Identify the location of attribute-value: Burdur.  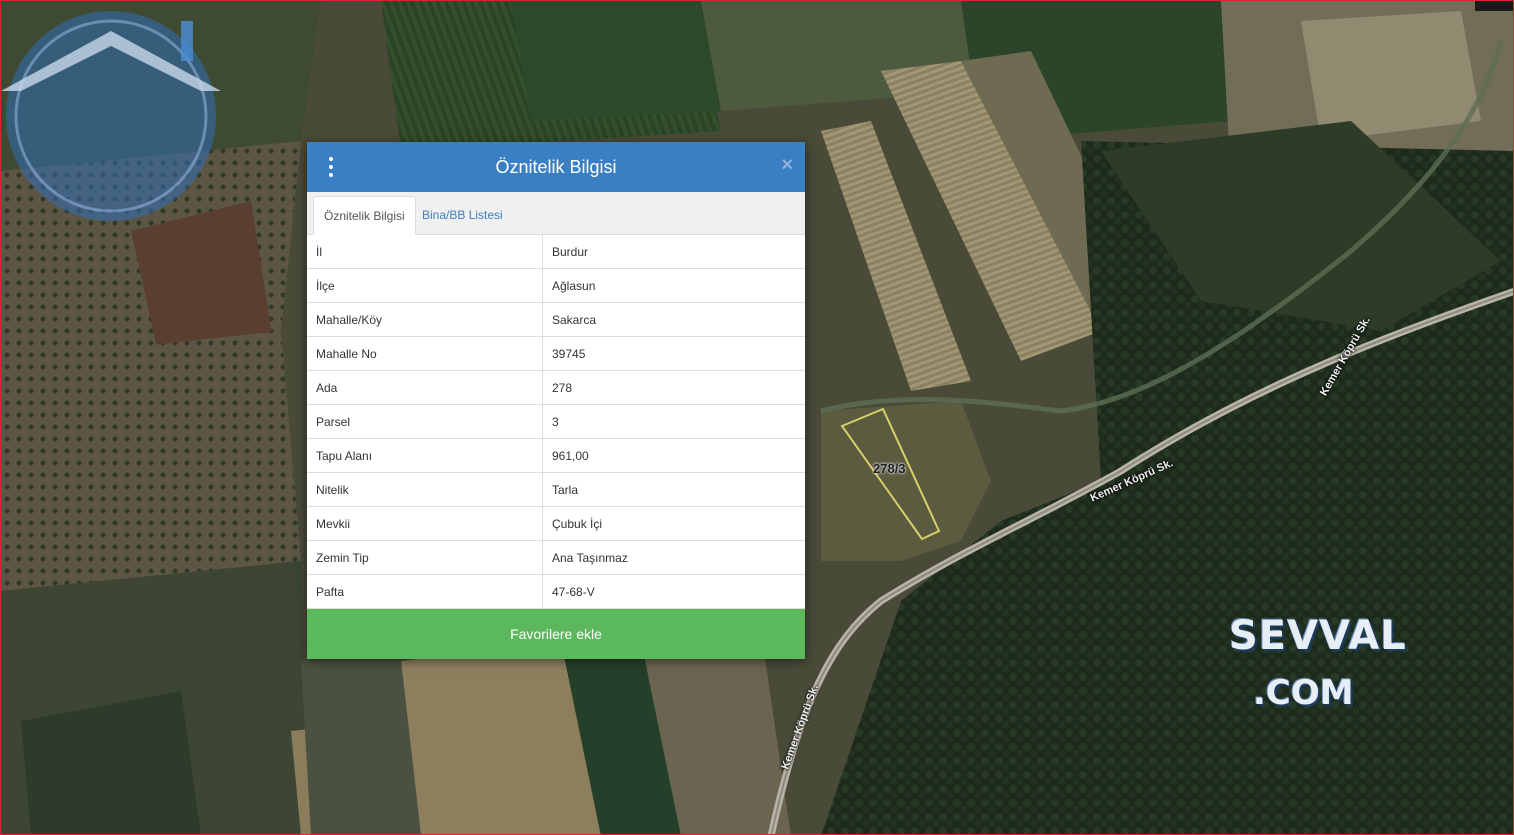
(673, 252).